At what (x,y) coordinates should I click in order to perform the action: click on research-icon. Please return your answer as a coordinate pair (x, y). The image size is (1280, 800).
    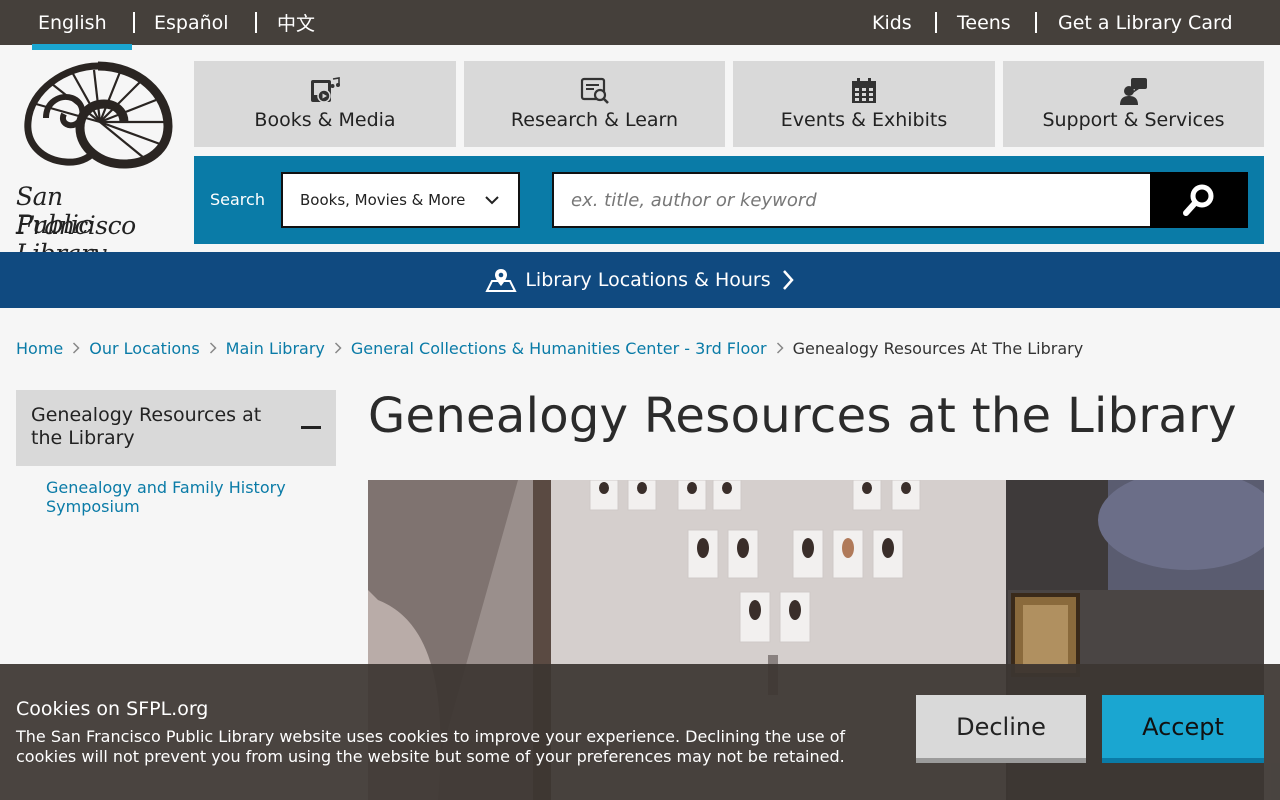
    Looking at the image, I should click on (595, 91).